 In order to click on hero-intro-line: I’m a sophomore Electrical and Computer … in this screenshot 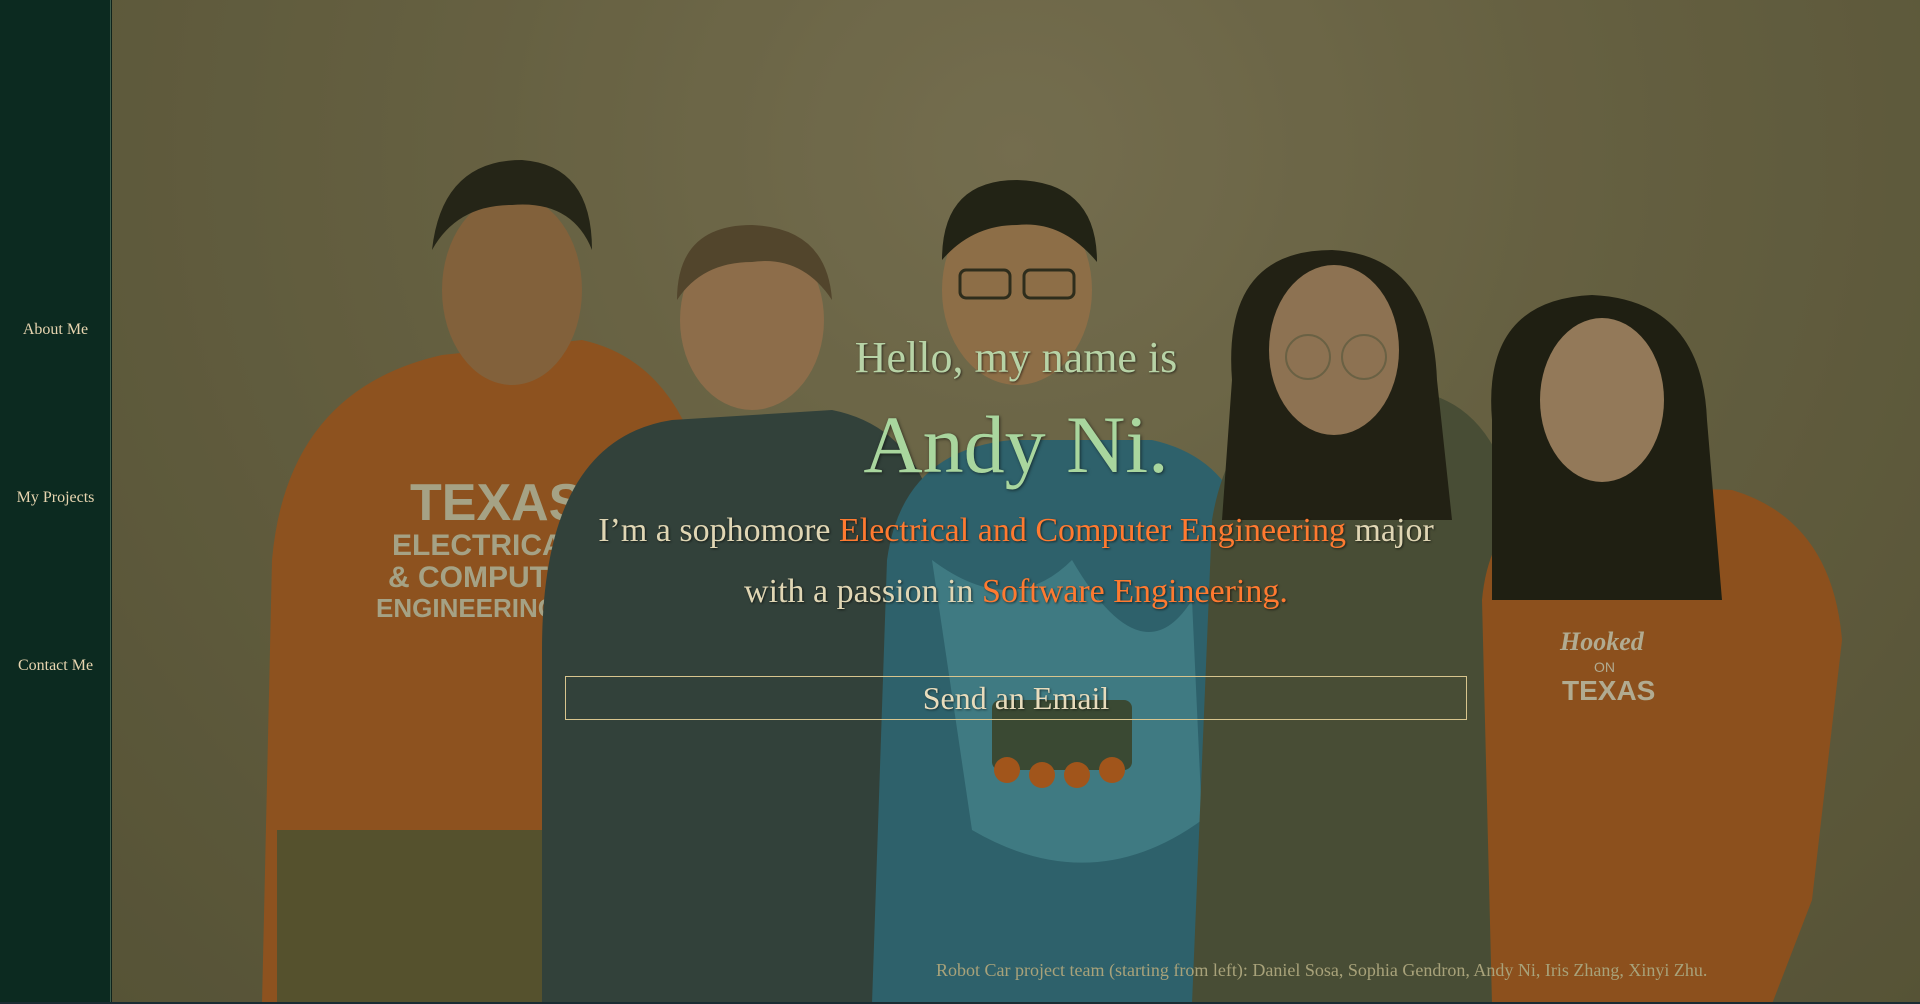, I will do `click(1016, 531)`.